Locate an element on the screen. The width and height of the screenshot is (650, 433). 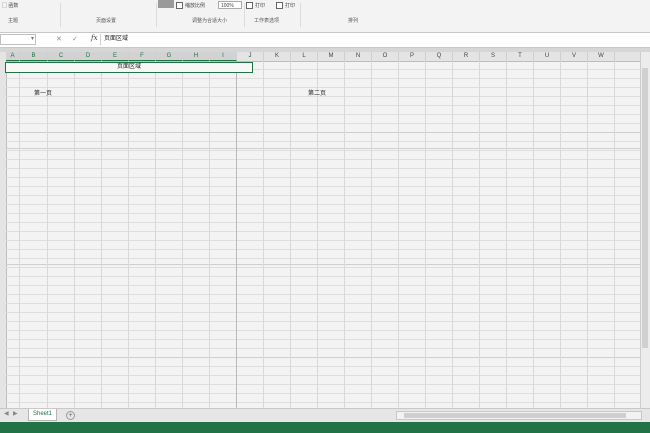
column-header: O is located at coordinates (385, 56).